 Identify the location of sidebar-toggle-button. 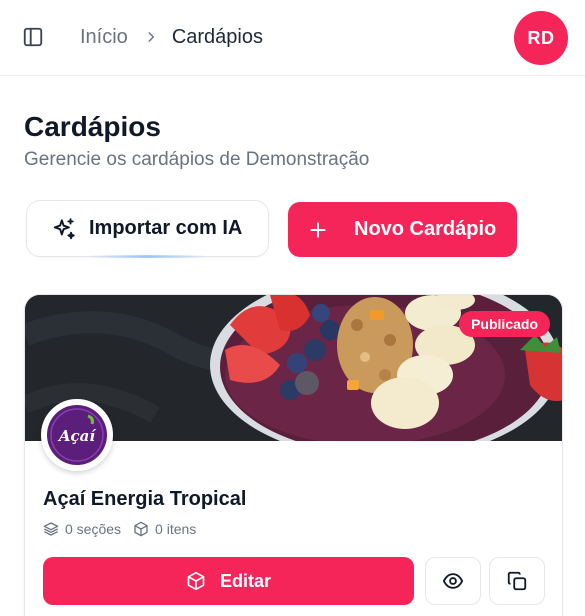
(33, 37).